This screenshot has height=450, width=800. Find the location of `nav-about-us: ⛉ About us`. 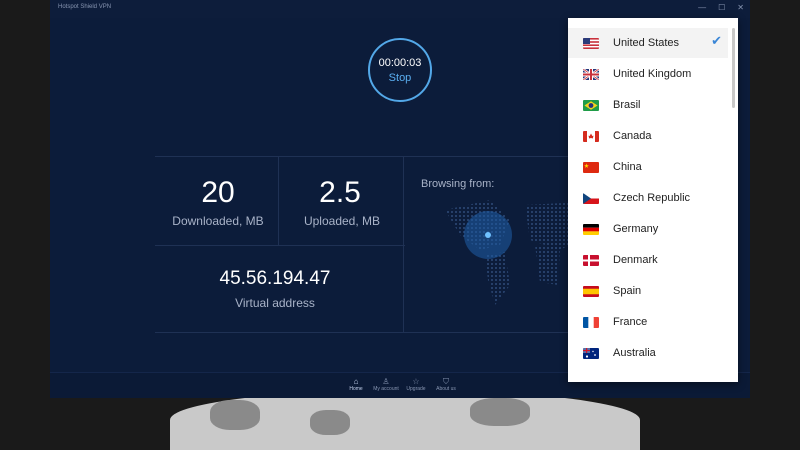

nav-about-us: ⛉ About us is located at coordinates (446, 384).